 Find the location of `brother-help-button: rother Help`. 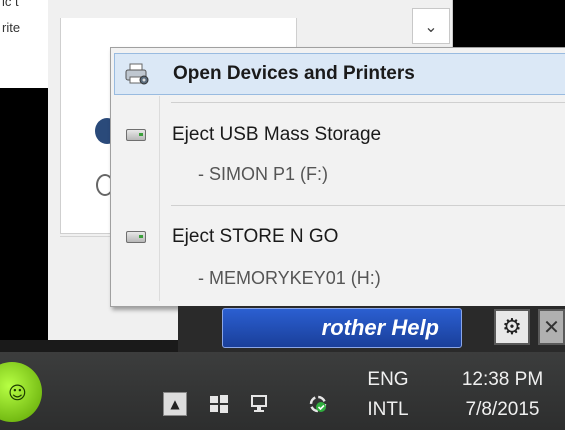

brother-help-button: rother Help is located at coordinates (342, 328).